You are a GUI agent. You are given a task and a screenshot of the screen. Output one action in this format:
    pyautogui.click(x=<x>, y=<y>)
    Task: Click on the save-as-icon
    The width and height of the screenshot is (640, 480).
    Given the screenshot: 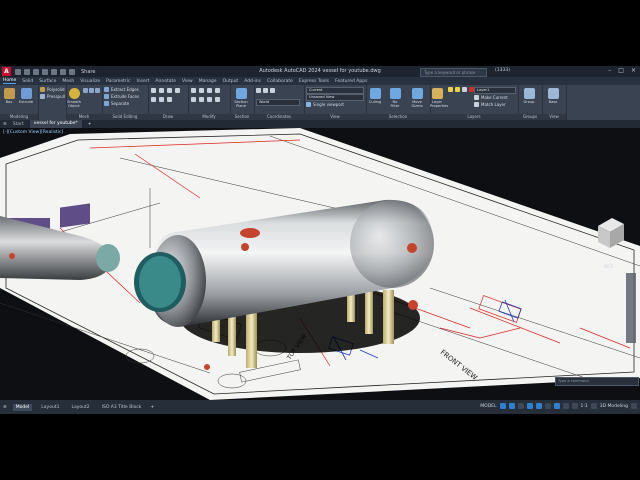 What is the action you would take?
    pyautogui.click(x=45, y=71)
    